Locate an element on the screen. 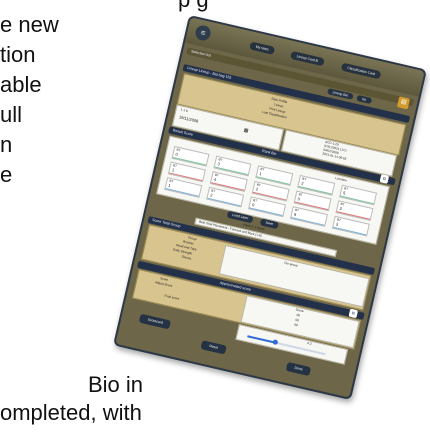  location-label: Location is located at coordinates (341, 179).